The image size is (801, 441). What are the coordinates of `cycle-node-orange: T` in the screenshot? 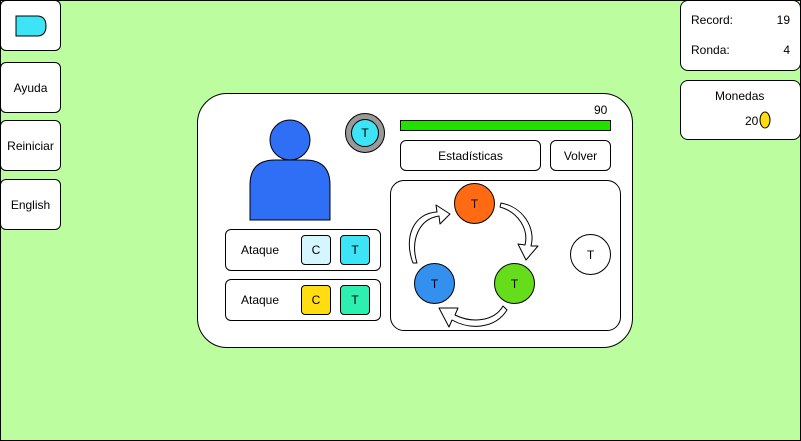 It's located at (474, 203).